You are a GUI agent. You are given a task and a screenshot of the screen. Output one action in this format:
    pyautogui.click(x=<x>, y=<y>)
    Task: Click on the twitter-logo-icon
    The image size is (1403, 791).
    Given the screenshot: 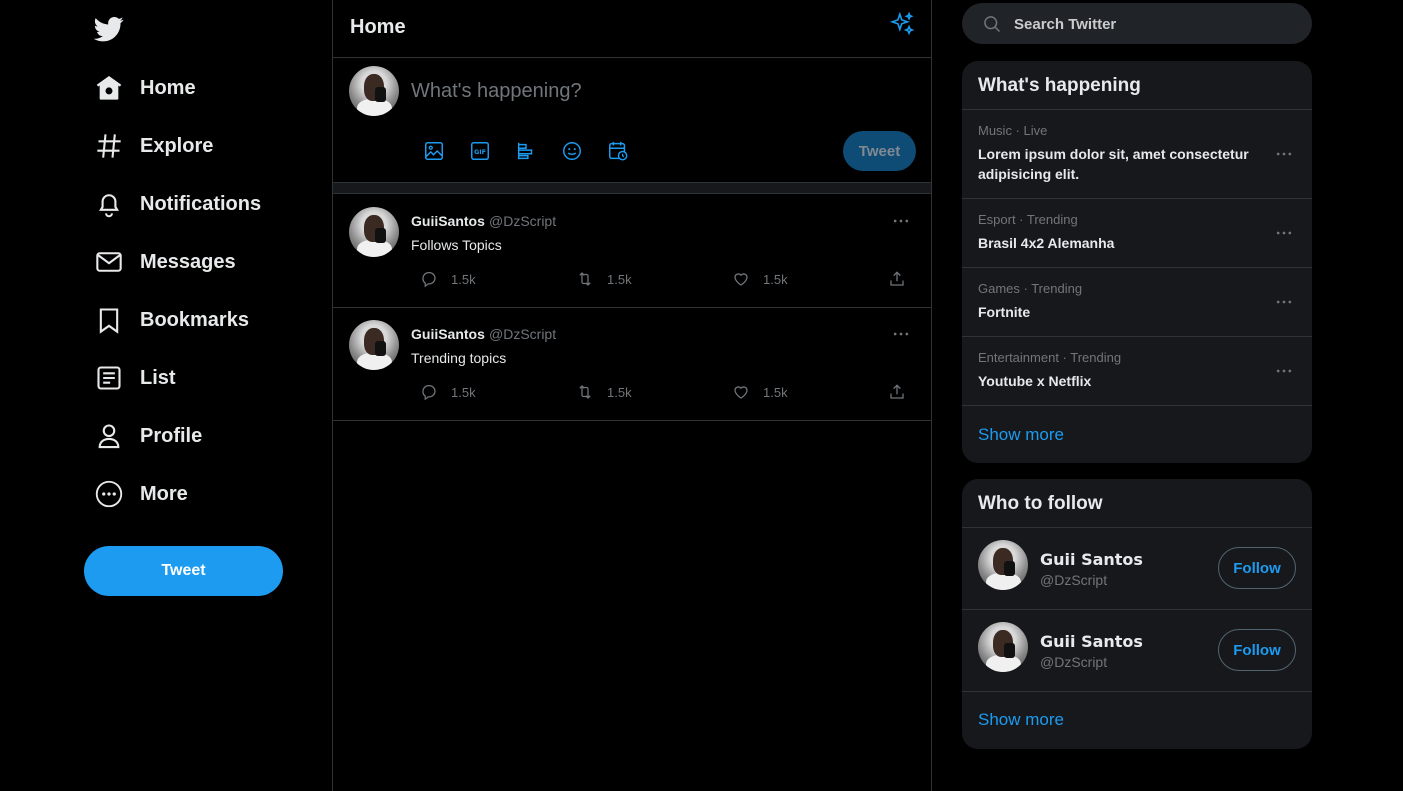 What is the action you would take?
    pyautogui.click(x=108, y=29)
    